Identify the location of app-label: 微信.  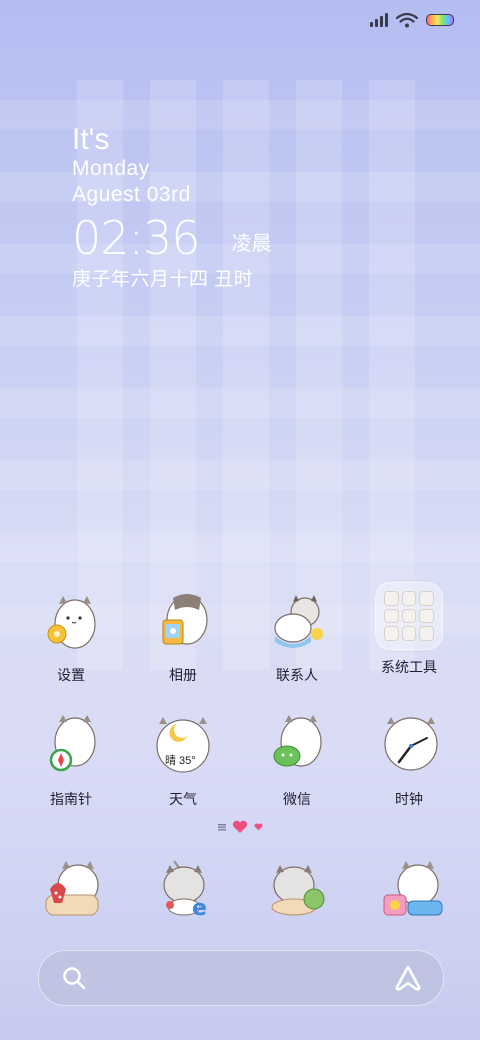
(297, 799).